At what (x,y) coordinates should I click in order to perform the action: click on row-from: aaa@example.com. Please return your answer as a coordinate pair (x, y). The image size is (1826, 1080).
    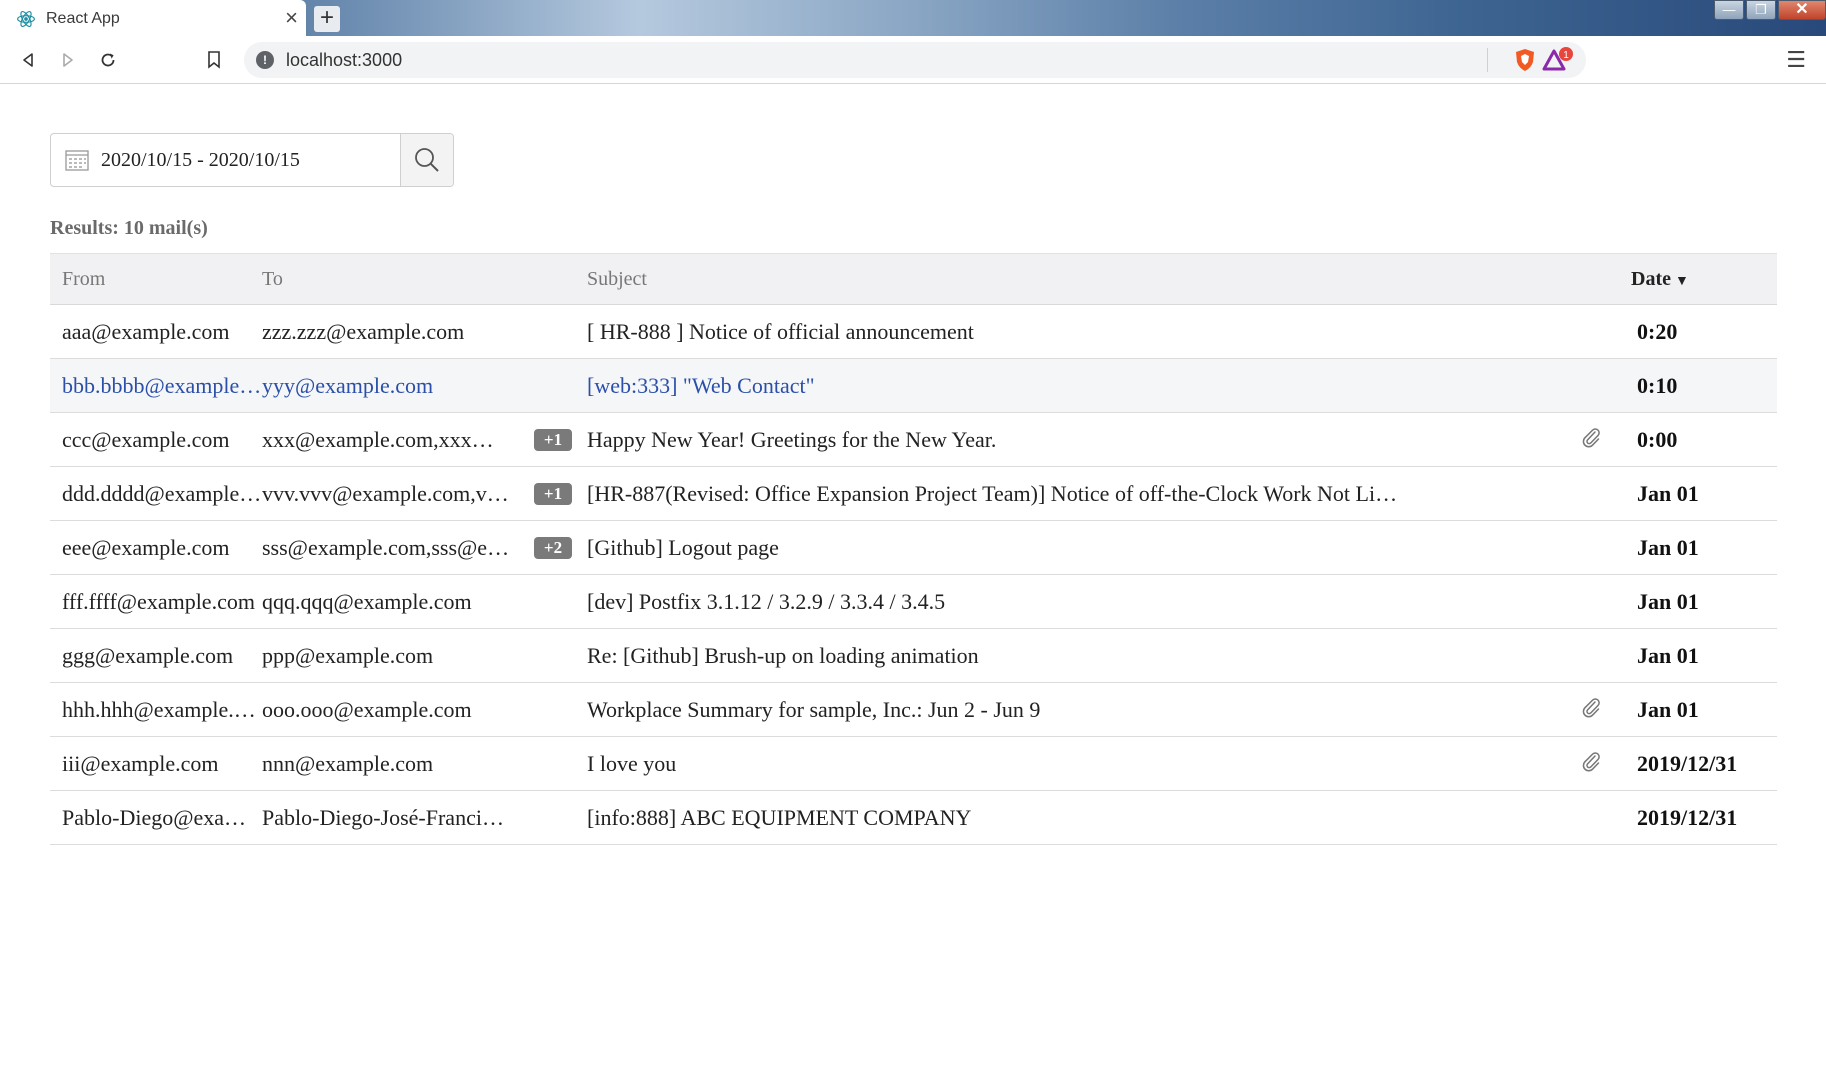
    Looking at the image, I should click on (146, 331).